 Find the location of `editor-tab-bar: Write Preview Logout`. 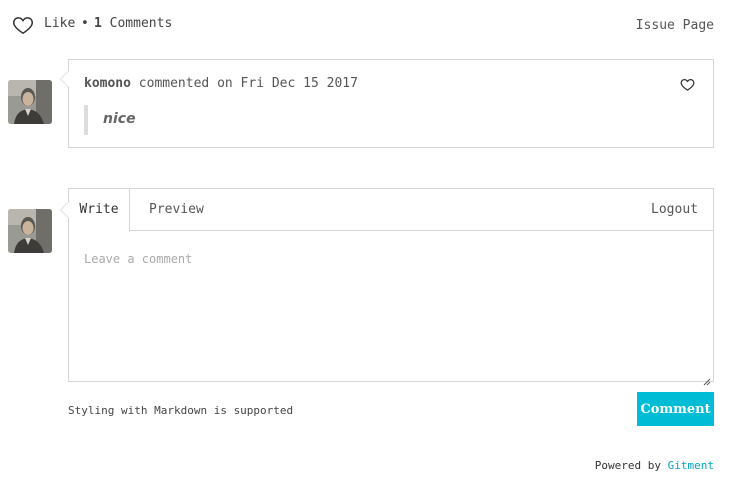

editor-tab-bar: Write Preview Logout is located at coordinates (391, 210).